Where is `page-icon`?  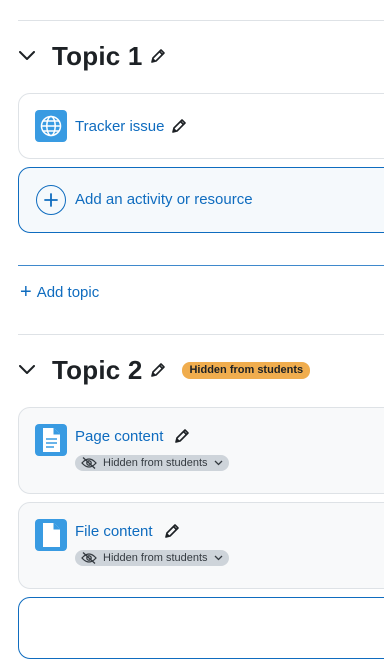 page-icon is located at coordinates (51, 440).